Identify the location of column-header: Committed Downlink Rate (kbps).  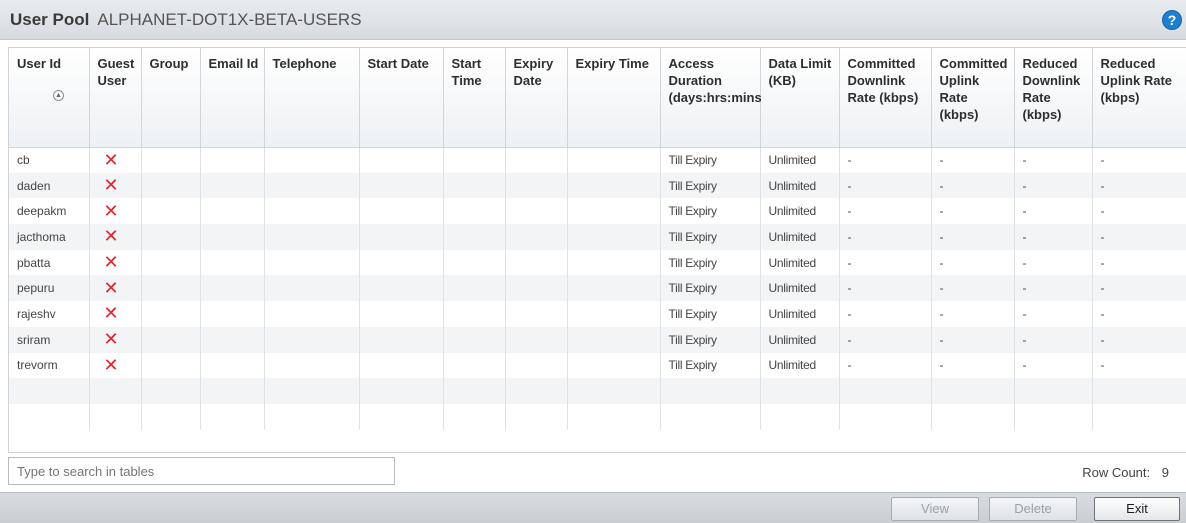
(885, 98).